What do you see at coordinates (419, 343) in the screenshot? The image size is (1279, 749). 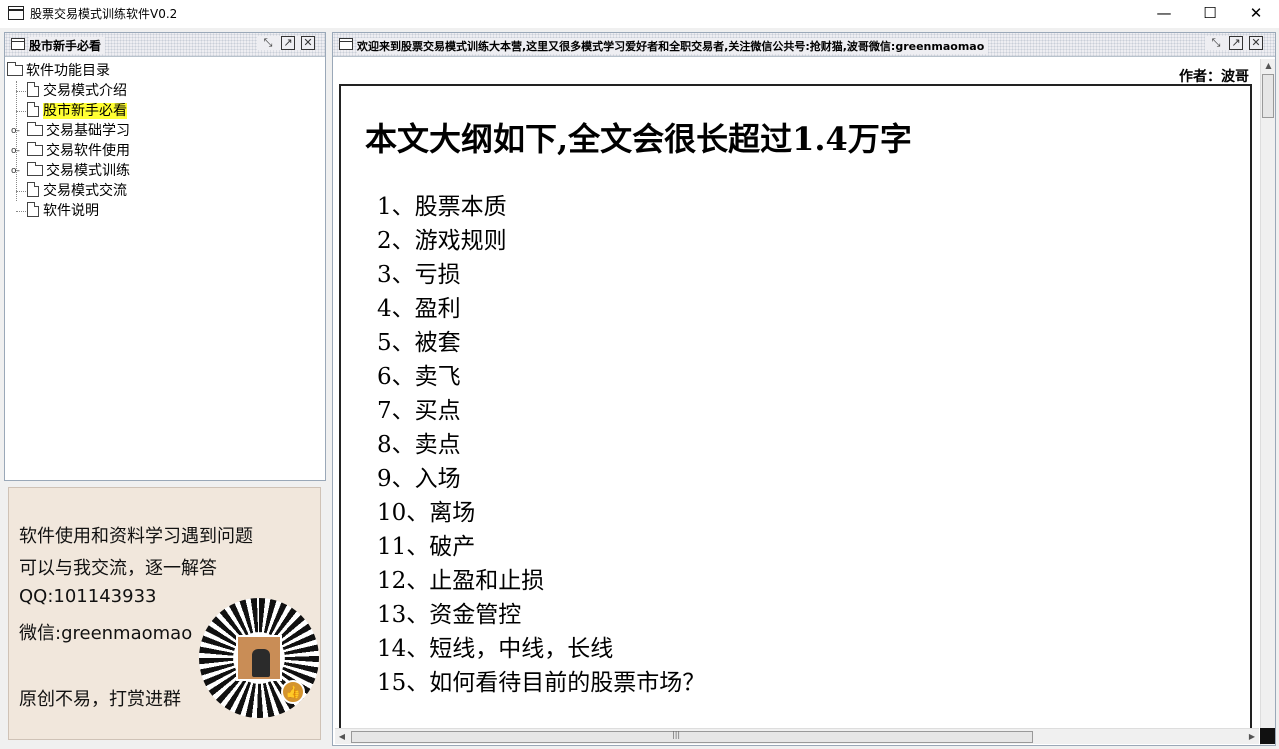 I see `outline-item: 5、被套` at bounding box center [419, 343].